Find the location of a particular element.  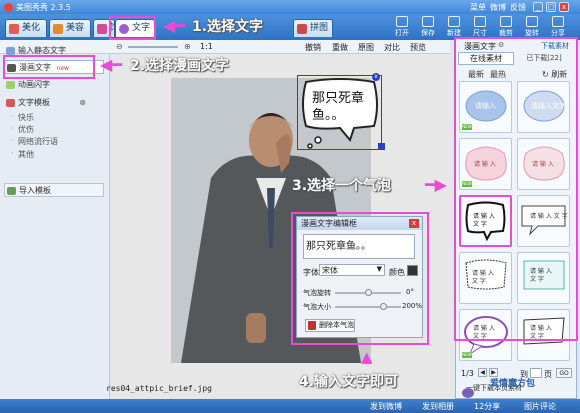

new-icon is located at coordinates (454, 21).